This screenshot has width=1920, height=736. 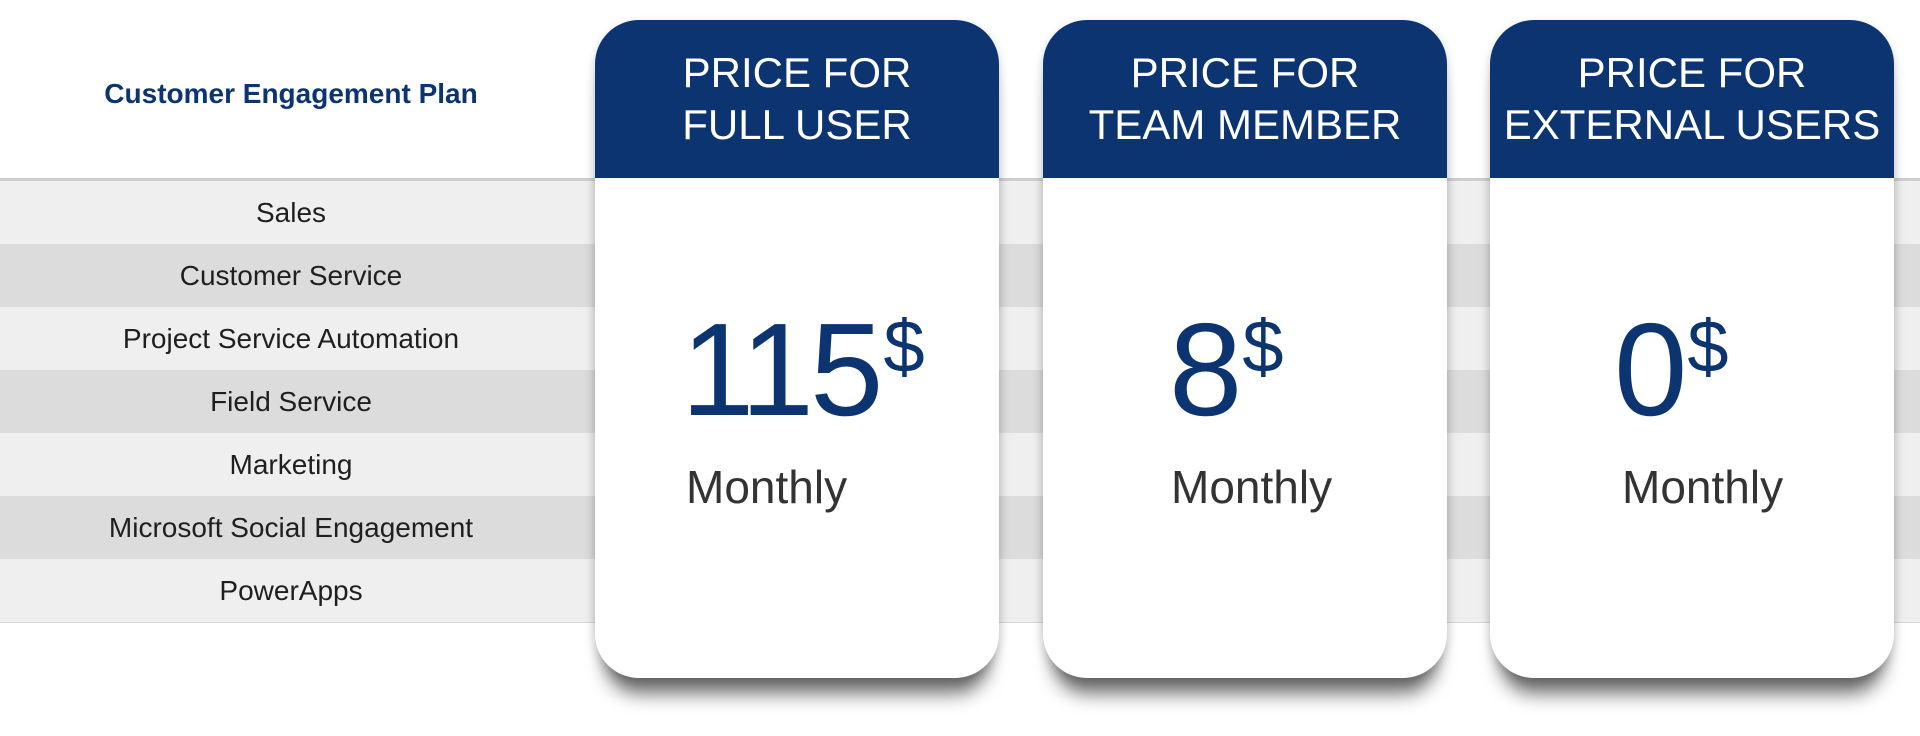 What do you see at coordinates (1245, 124) in the screenshot?
I see `card-heading-line2: TEAM MEMBER` at bounding box center [1245, 124].